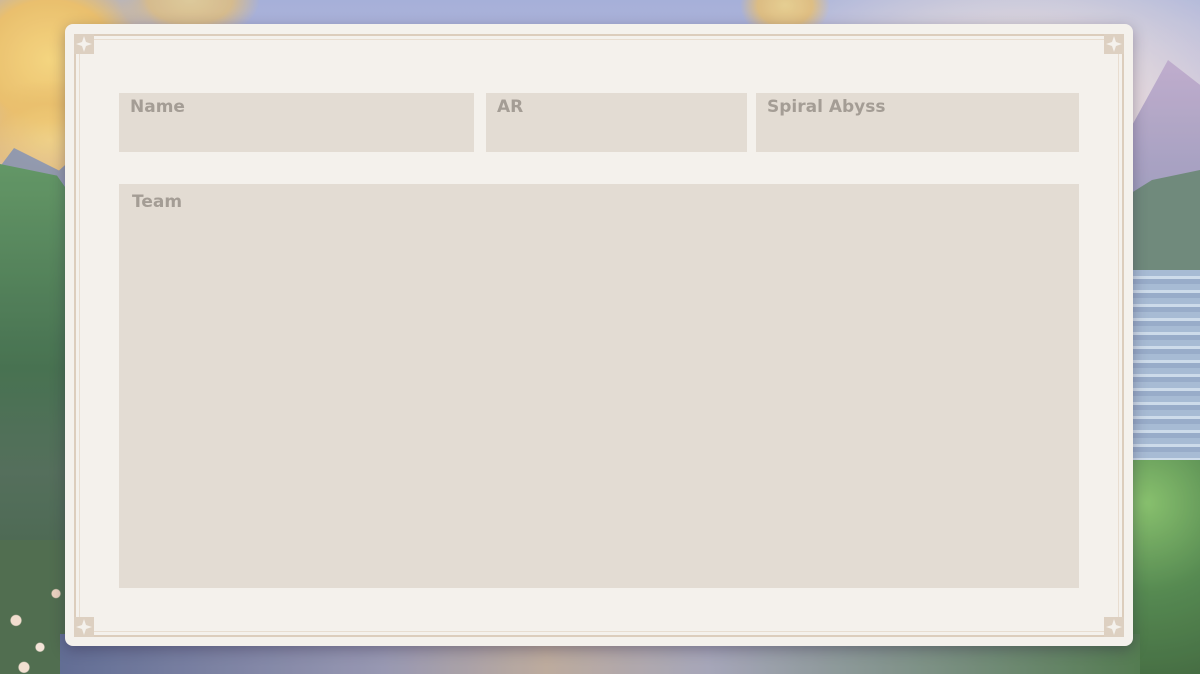 Image resolution: width=1200 pixels, height=674 pixels. I want to click on name-field: Name, so click(296, 122).